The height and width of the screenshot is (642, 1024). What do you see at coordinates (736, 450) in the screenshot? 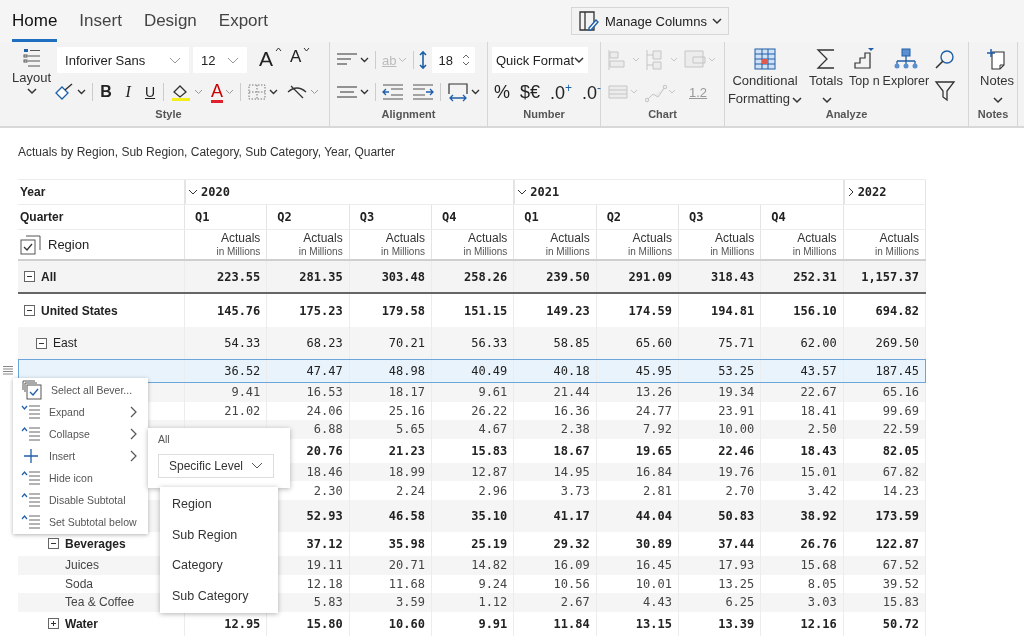
I see `value-cell: 22.46` at bounding box center [736, 450].